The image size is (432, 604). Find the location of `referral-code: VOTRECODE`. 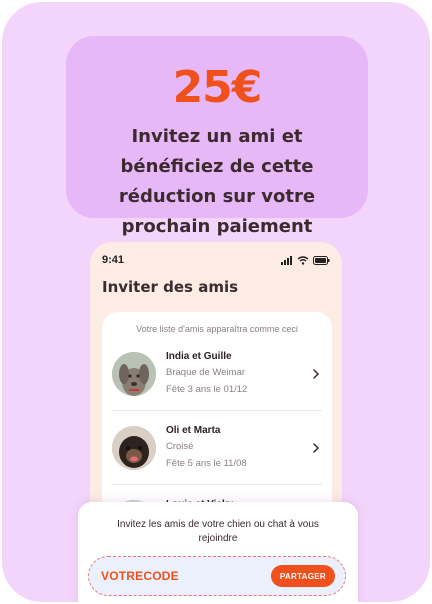

referral-code: VOTRECODE is located at coordinates (140, 576).